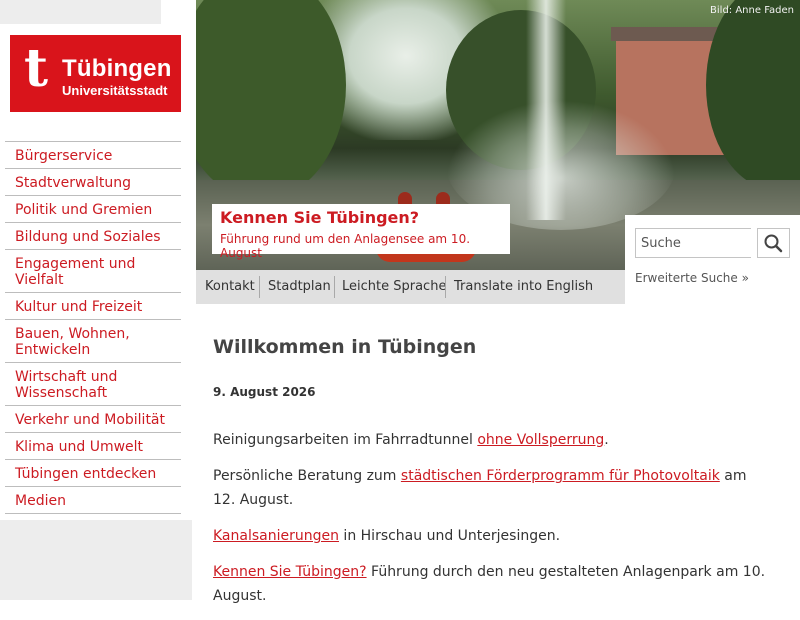 This screenshot has height=620, width=800. What do you see at coordinates (449, 536) in the screenshot?
I see `news-text: in Hirschau und Unterjesingen.` at bounding box center [449, 536].